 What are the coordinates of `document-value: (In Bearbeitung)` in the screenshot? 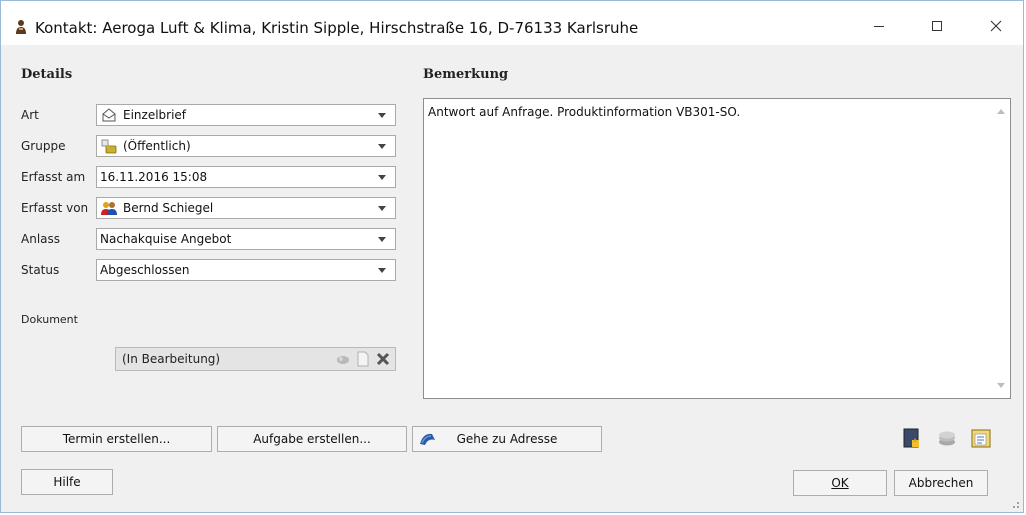 It's located at (171, 359).